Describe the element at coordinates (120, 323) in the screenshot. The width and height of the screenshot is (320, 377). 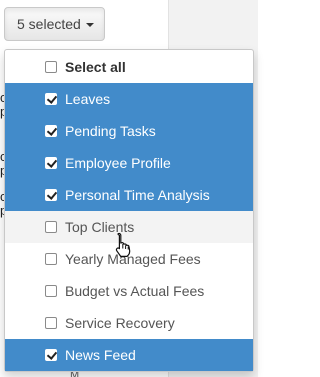
I see `option-label: Service Recovery` at that location.